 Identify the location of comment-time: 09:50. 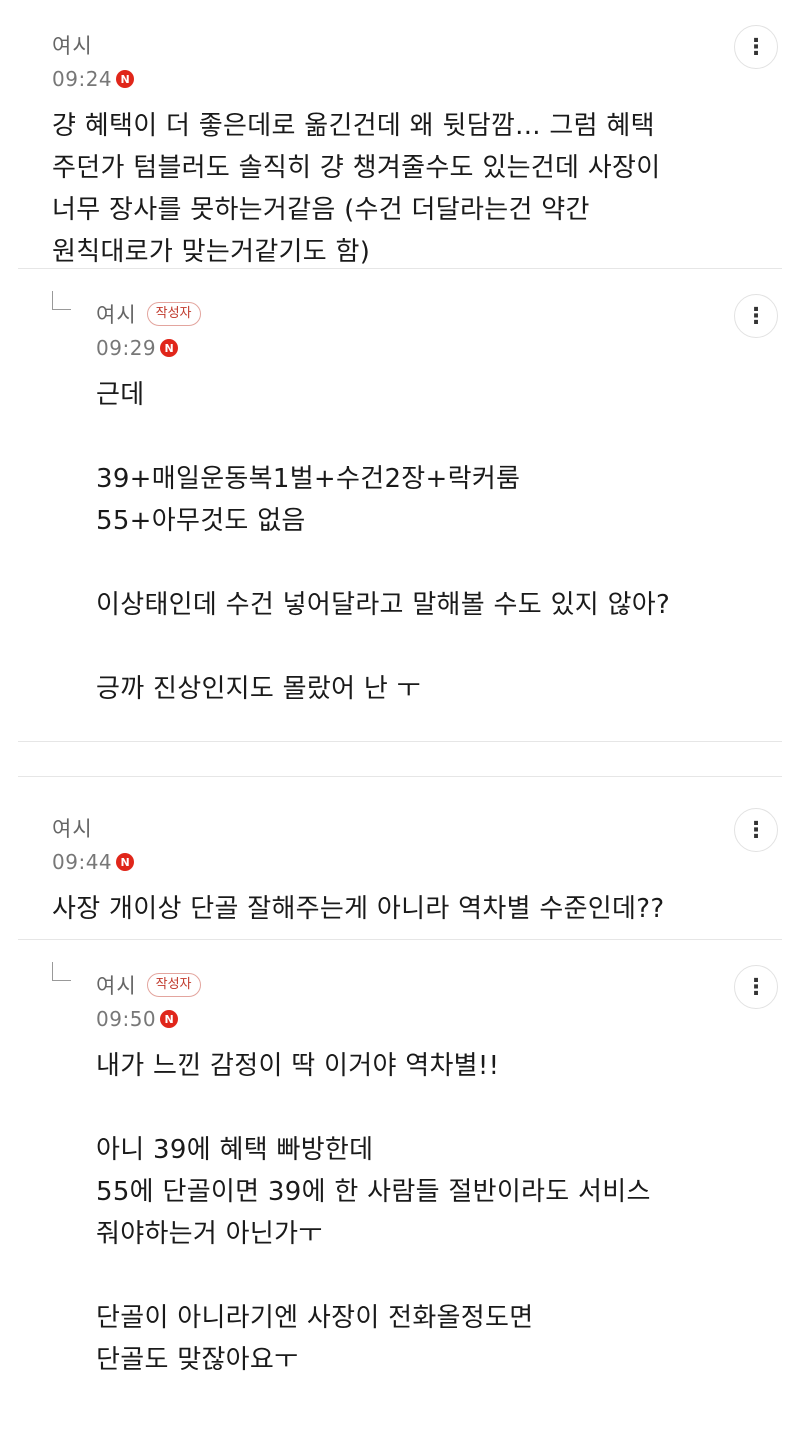
(126, 1019).